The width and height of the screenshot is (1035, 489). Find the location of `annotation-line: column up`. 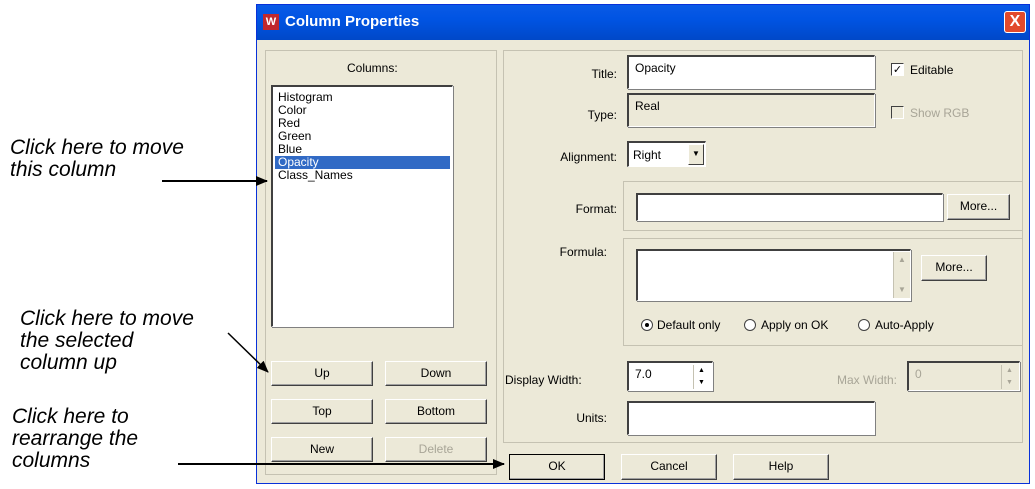

annotation-line: column up is located at coordinates (68, 362).